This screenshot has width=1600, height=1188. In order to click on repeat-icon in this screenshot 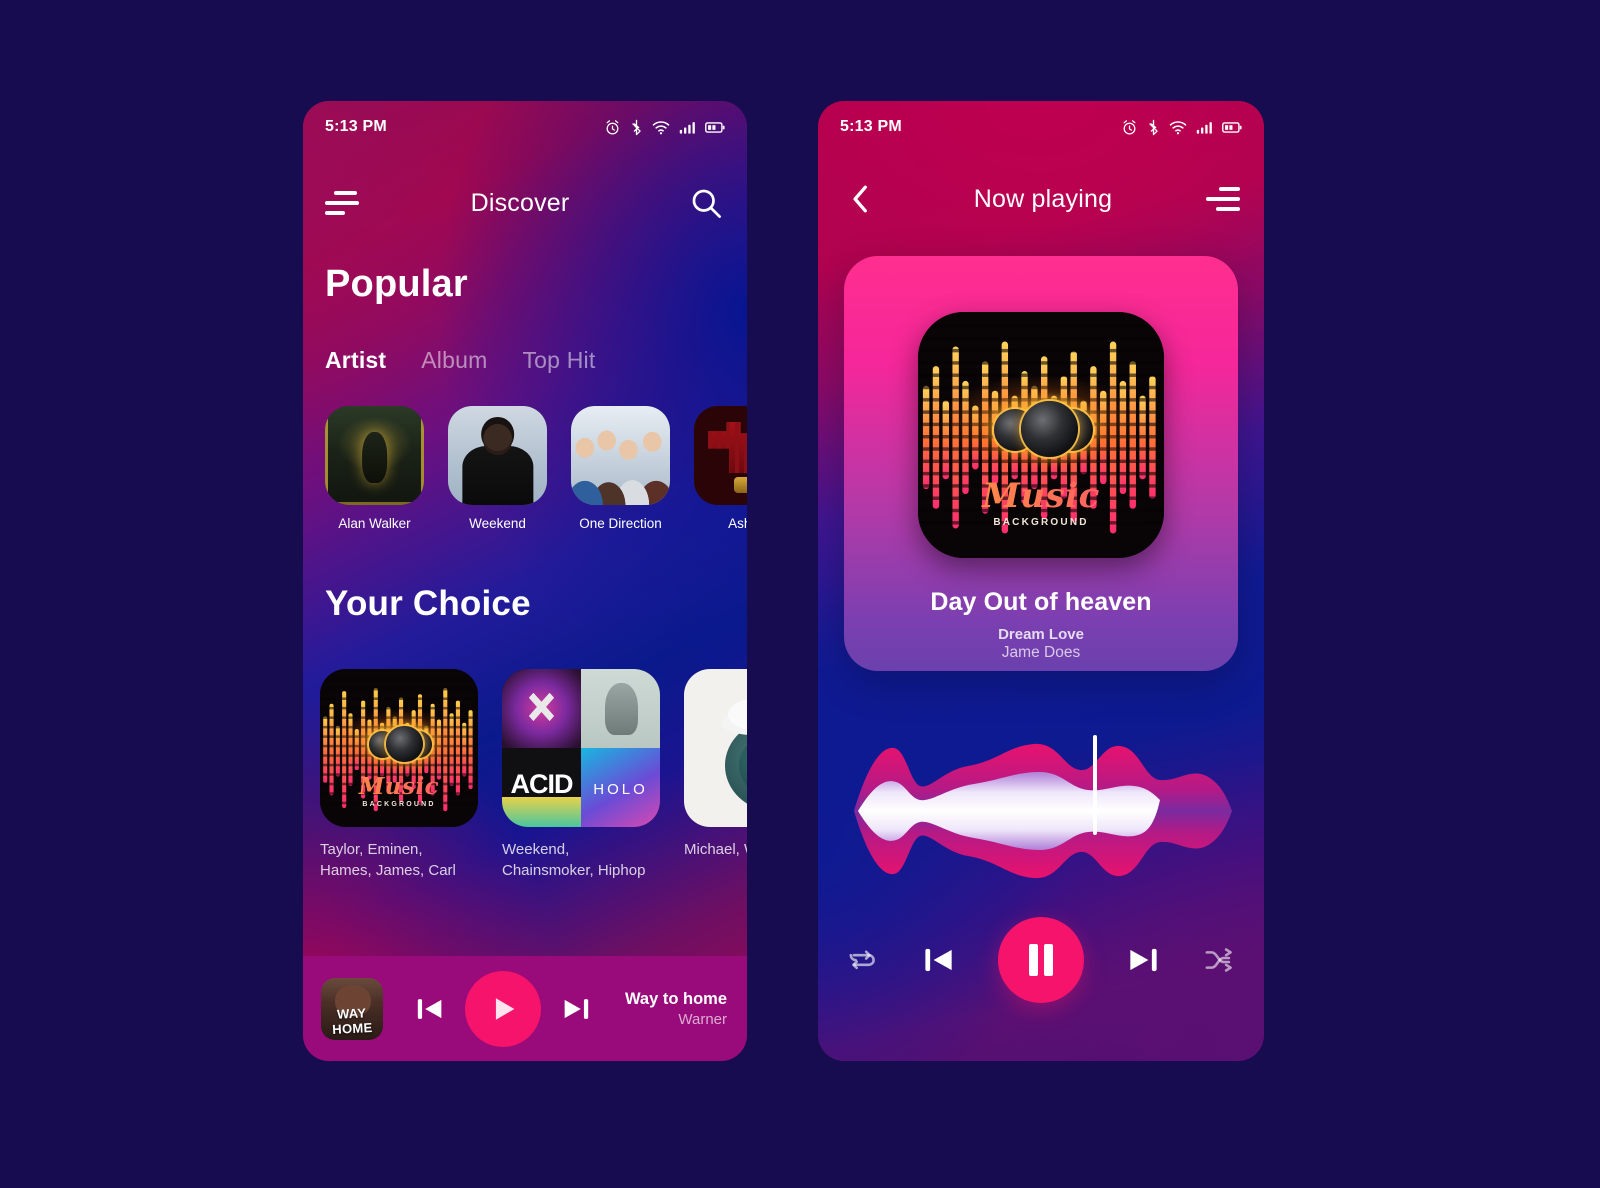, I will do `click(863, 960)`.